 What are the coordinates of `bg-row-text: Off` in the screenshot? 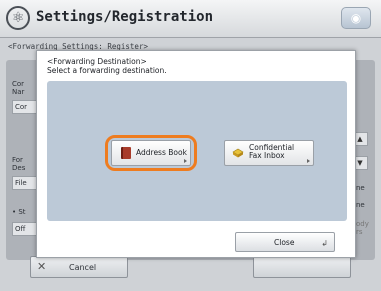 It's located at (20, 229).